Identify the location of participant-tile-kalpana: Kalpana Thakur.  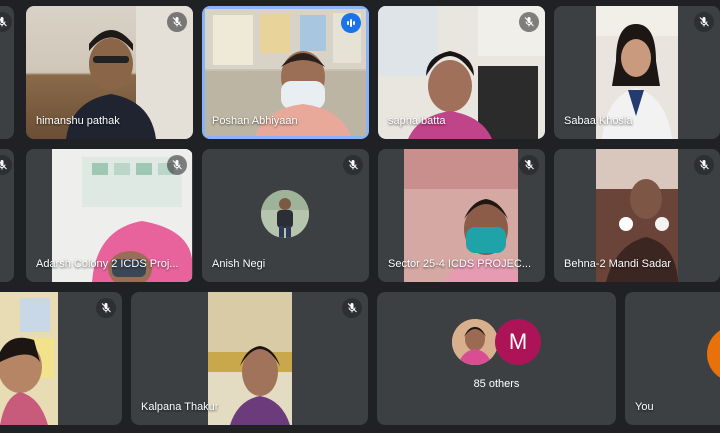
(249, 358).